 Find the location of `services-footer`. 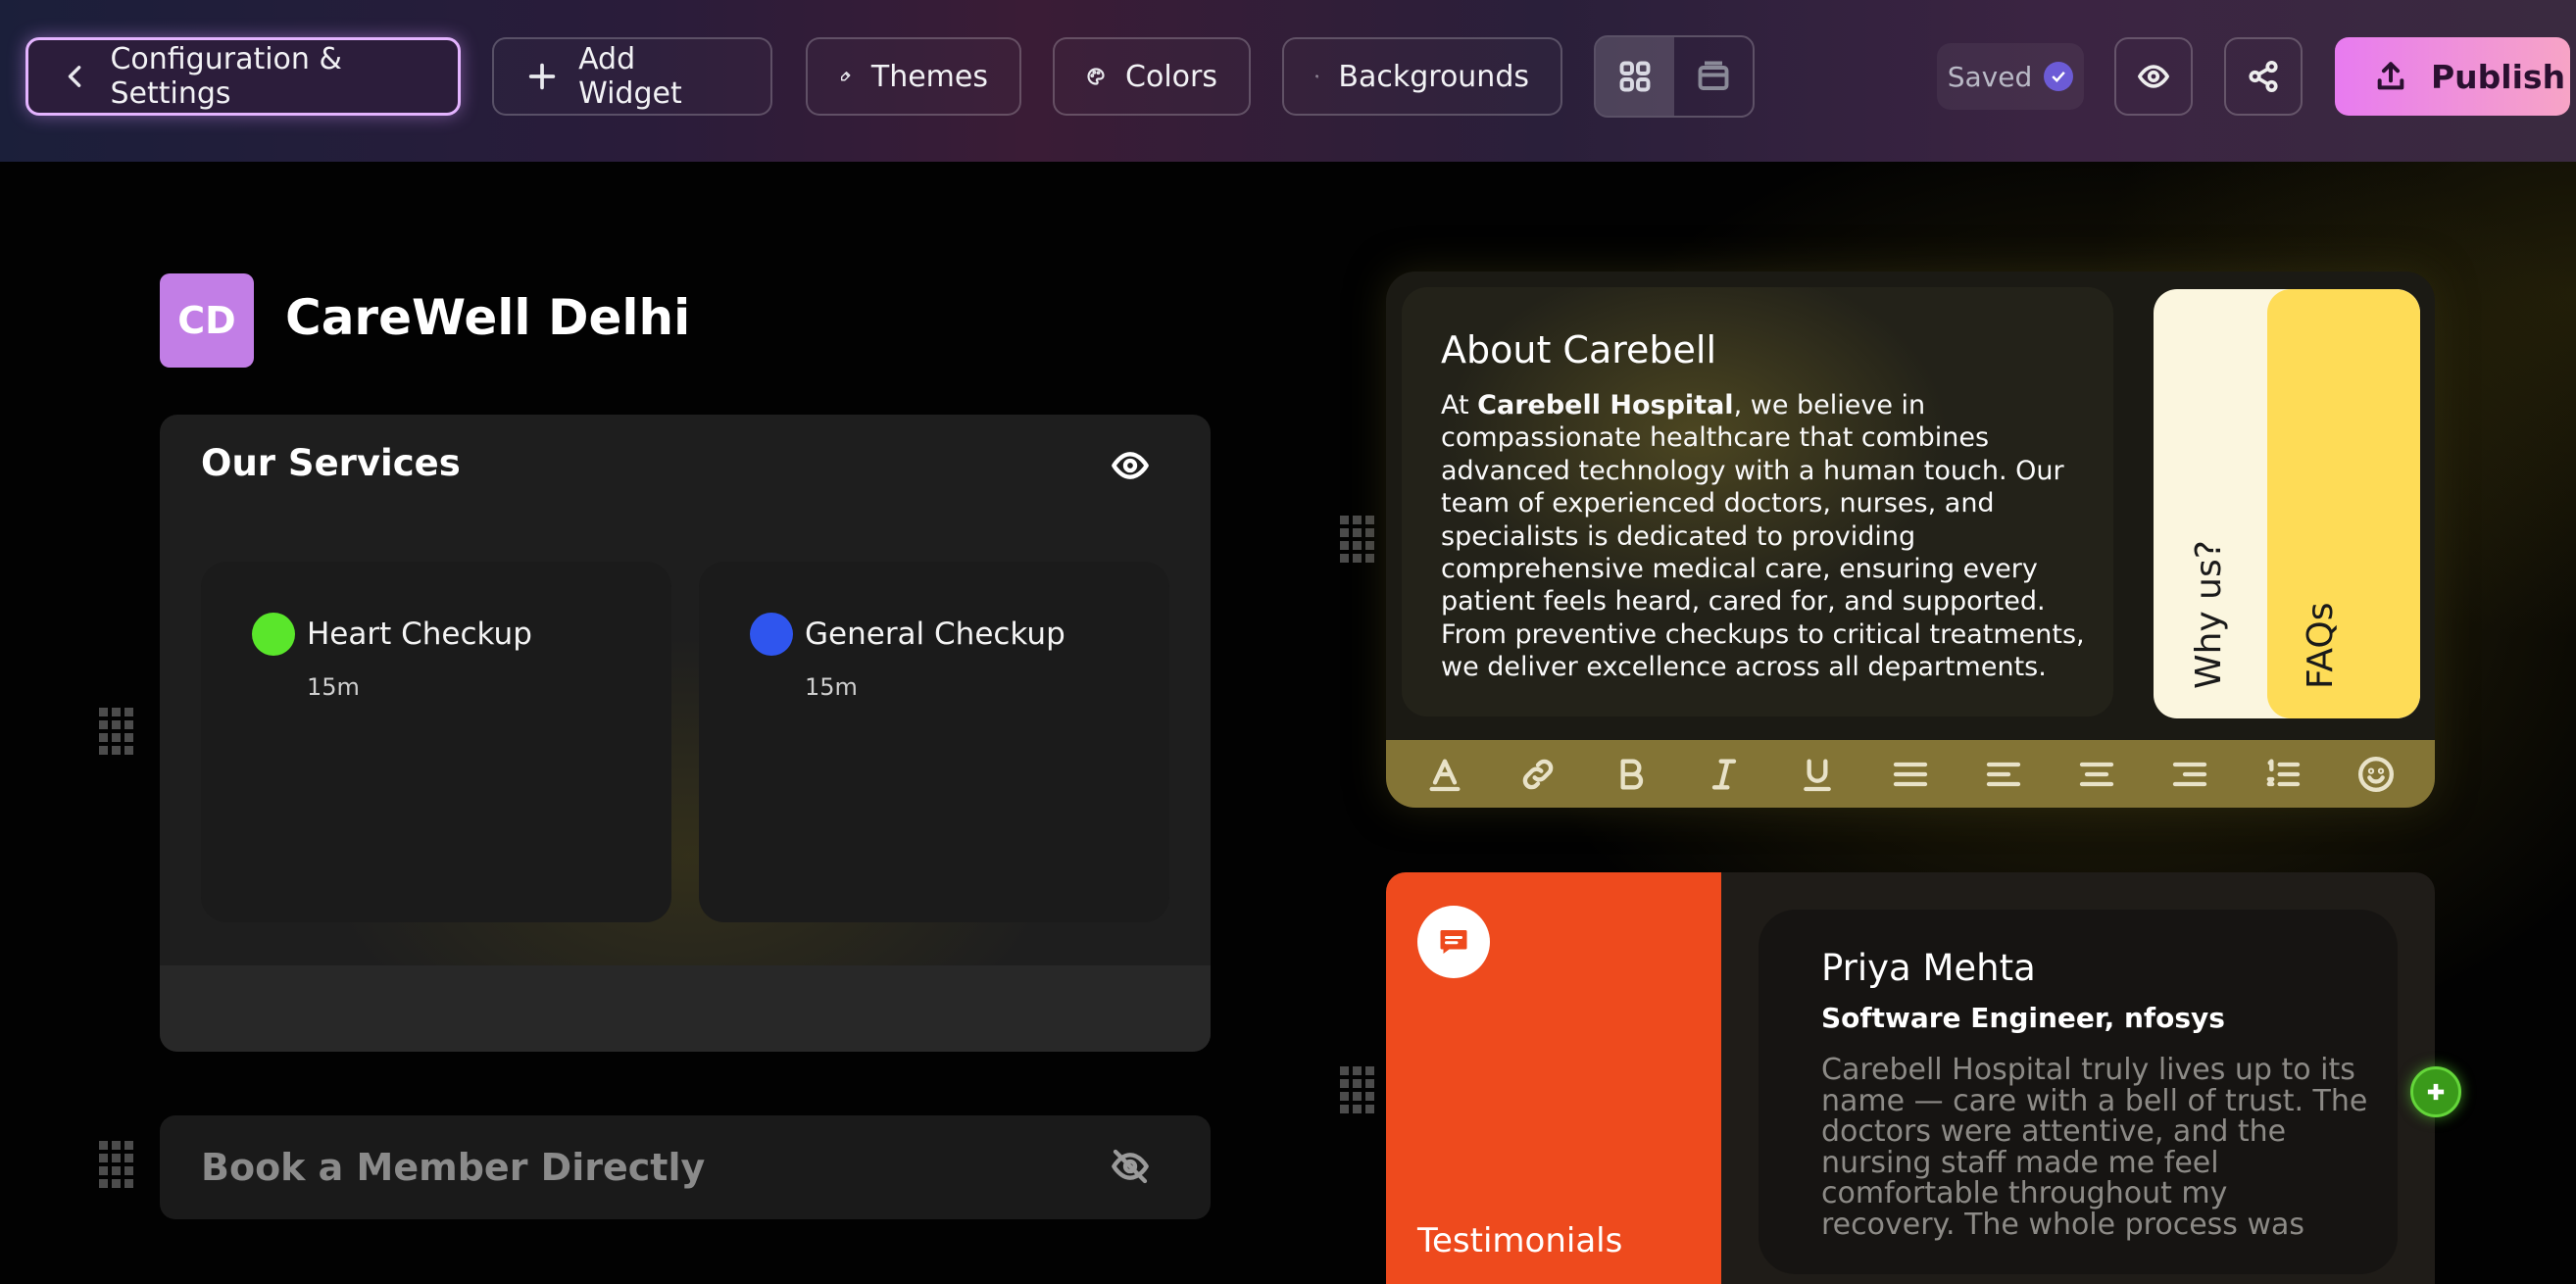

services-footer is located at coordinates (685, 1008).